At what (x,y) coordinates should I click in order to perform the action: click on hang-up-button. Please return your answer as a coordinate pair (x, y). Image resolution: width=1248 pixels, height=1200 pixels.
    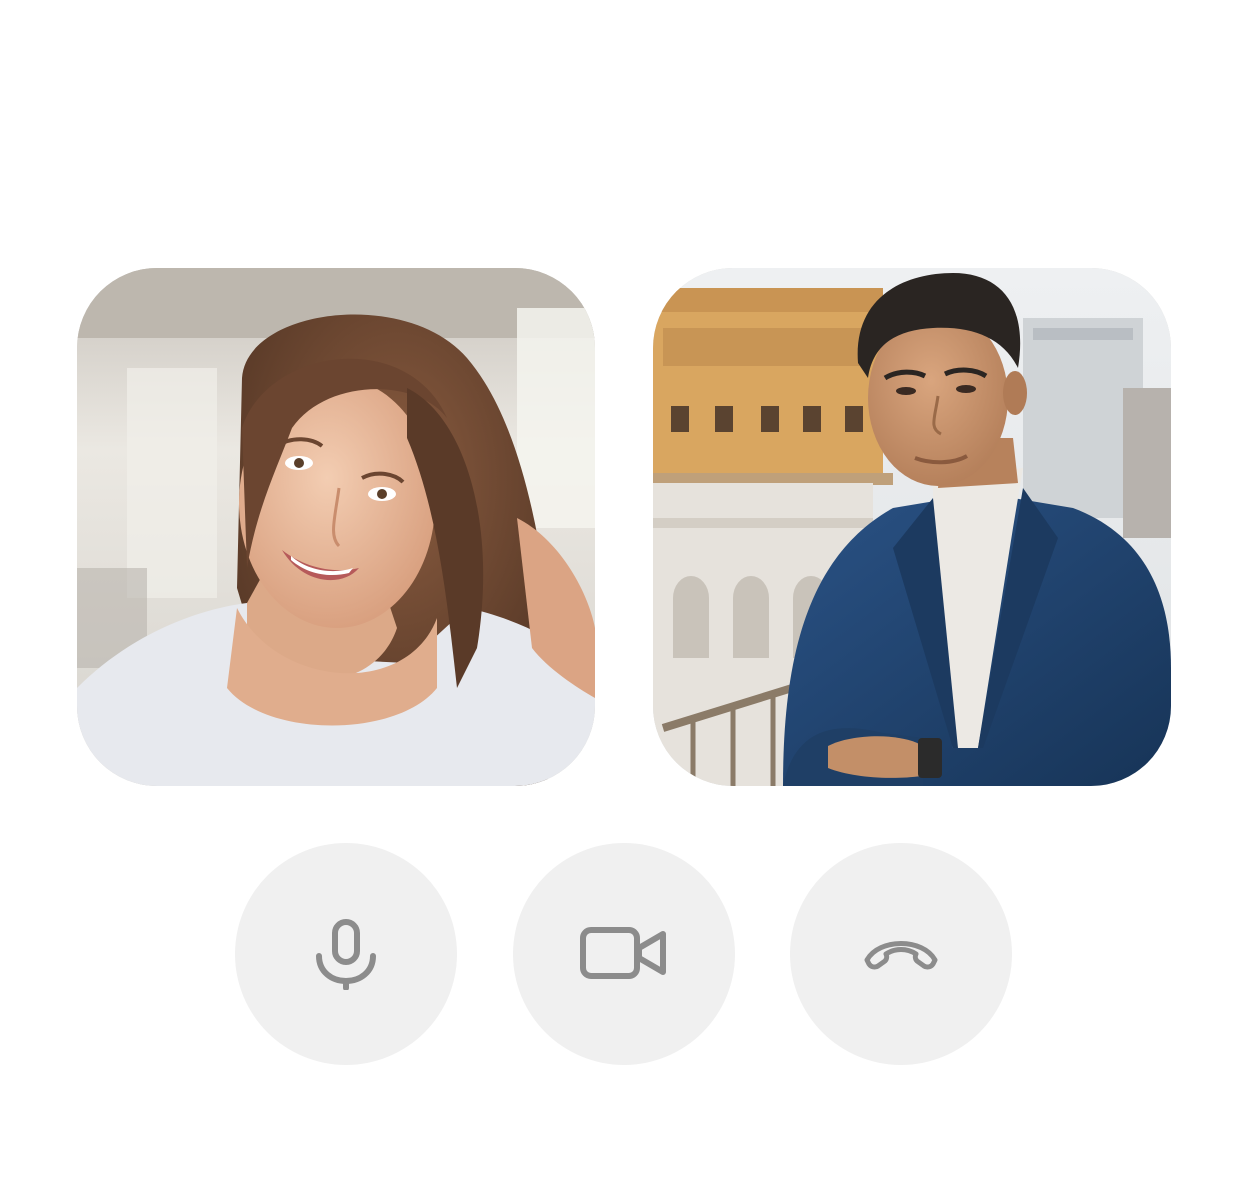
    Looking at the image, I should click on (901, 954).